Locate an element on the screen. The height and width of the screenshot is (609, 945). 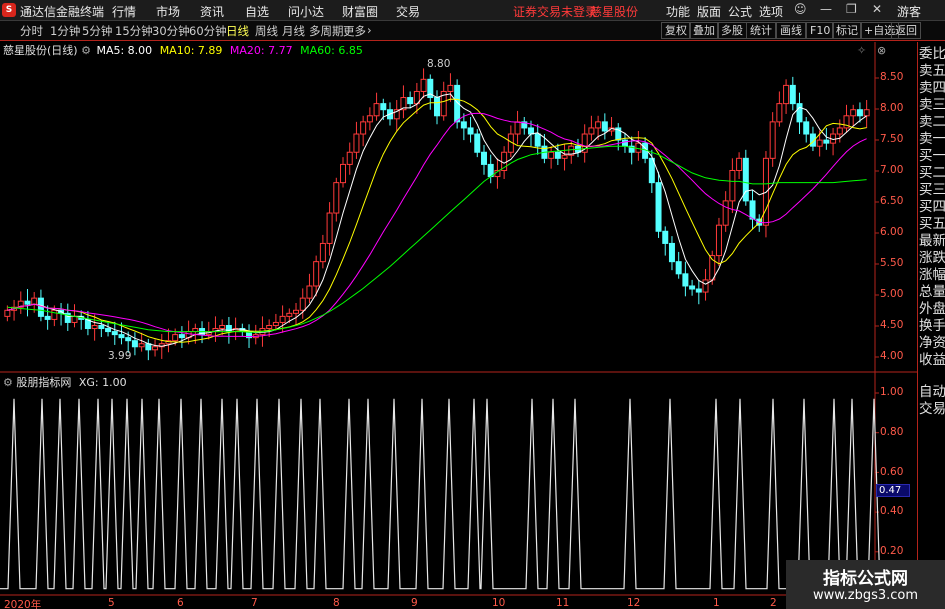
adjust-button: 复权 is located at coordinates (676, 30).